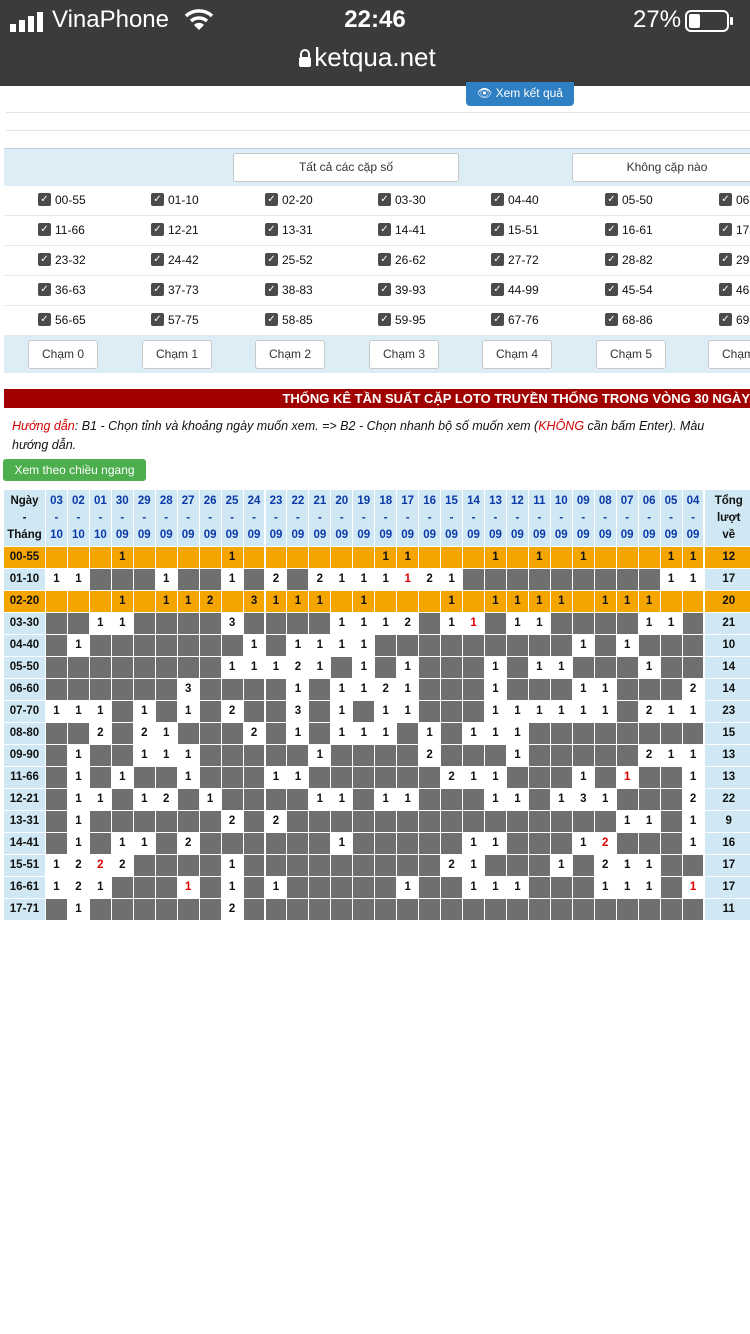 The height and width of the screenshot is (1334, 750). Describe the element at coordinates (404, 354) in the screenshot. I see `cham-button: Chạm 3` at that location.